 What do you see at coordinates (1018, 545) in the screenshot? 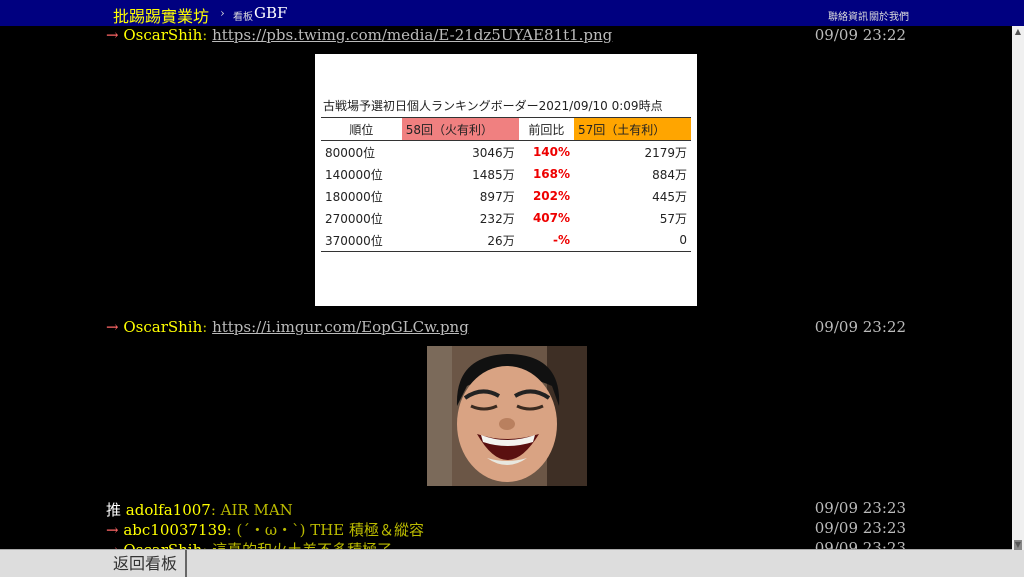
I see `scroll-down-icon: ▼` at bounding box center [1018, 545].